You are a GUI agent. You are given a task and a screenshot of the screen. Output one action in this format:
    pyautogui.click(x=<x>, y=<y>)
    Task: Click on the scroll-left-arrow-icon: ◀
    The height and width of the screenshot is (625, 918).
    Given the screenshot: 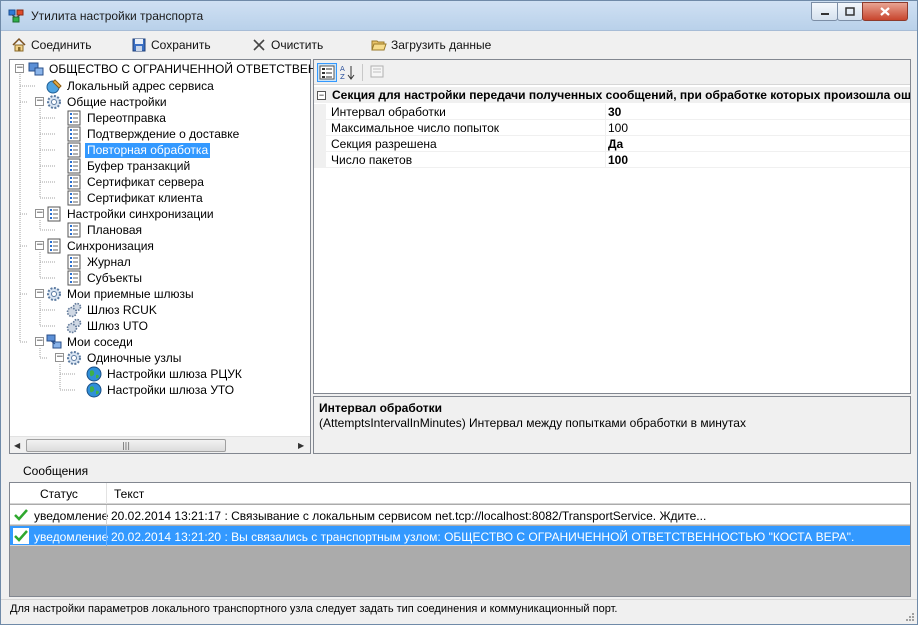 What is the action you would take?
    pyautogui.click(x=17, y=445)
    